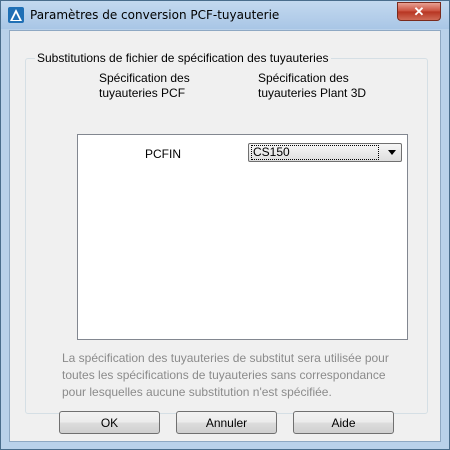  I want to click on plant3d-spec-value: CS150, so click(315, 152).